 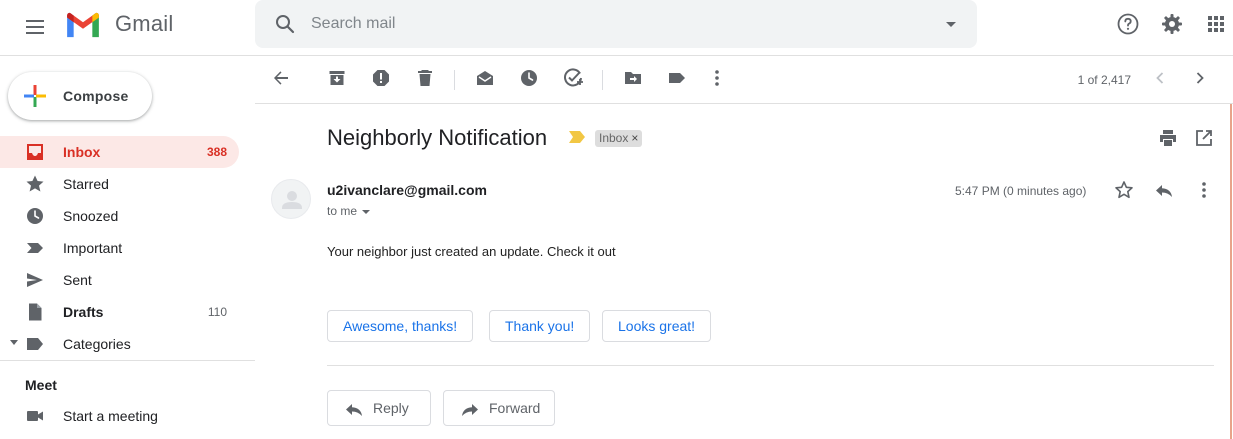 I want to click on search-input, so click(x=611, y=24).